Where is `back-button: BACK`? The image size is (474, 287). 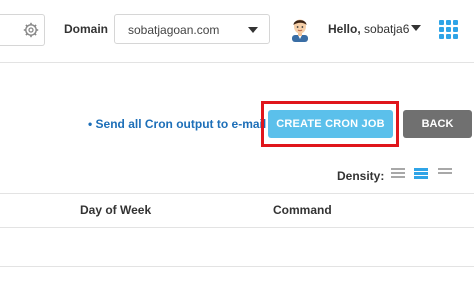 back-button: BACK is located at coordinates (437, 124).